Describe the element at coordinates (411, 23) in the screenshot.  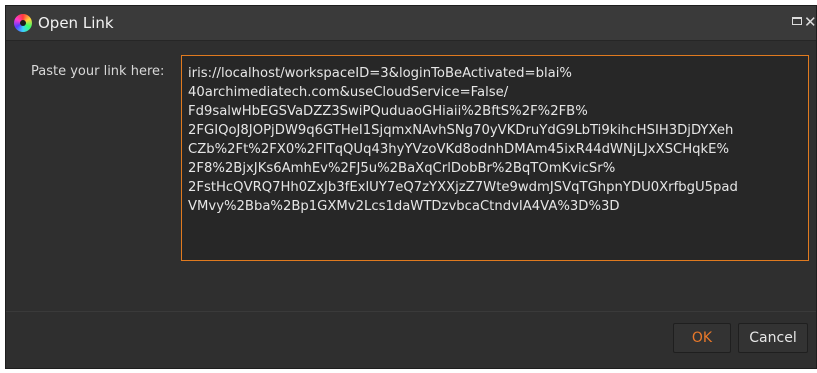
I see `title-bar: Open Link ✕` at that location.